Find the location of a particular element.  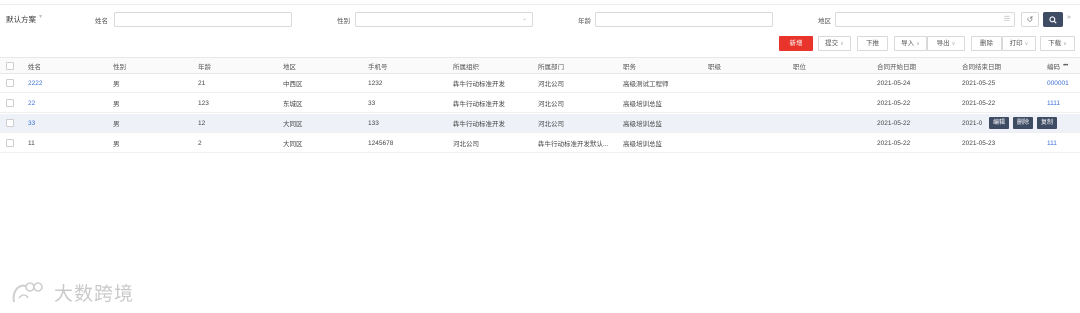

column-header-gender: 性别 is located at coordinates (119, 65).